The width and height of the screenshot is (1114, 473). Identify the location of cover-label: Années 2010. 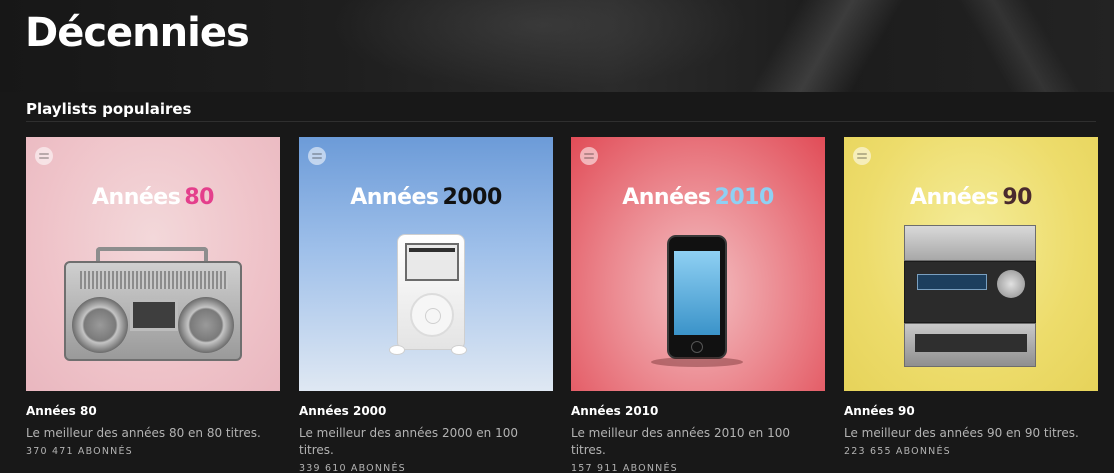
(698, 197).